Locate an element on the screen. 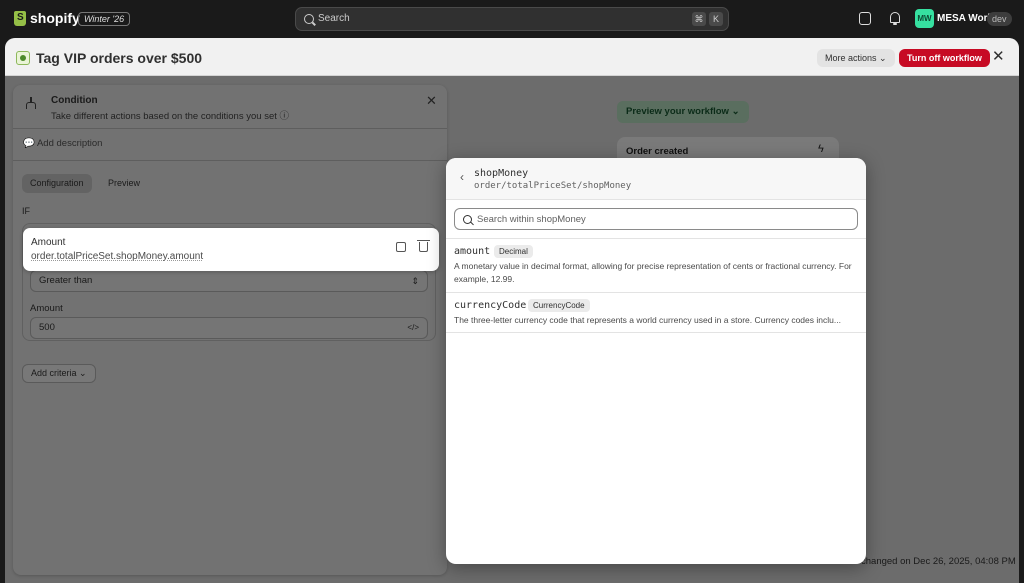 The image size is (1024, 583). flow-app-icon is located at coordinates (23, 58).